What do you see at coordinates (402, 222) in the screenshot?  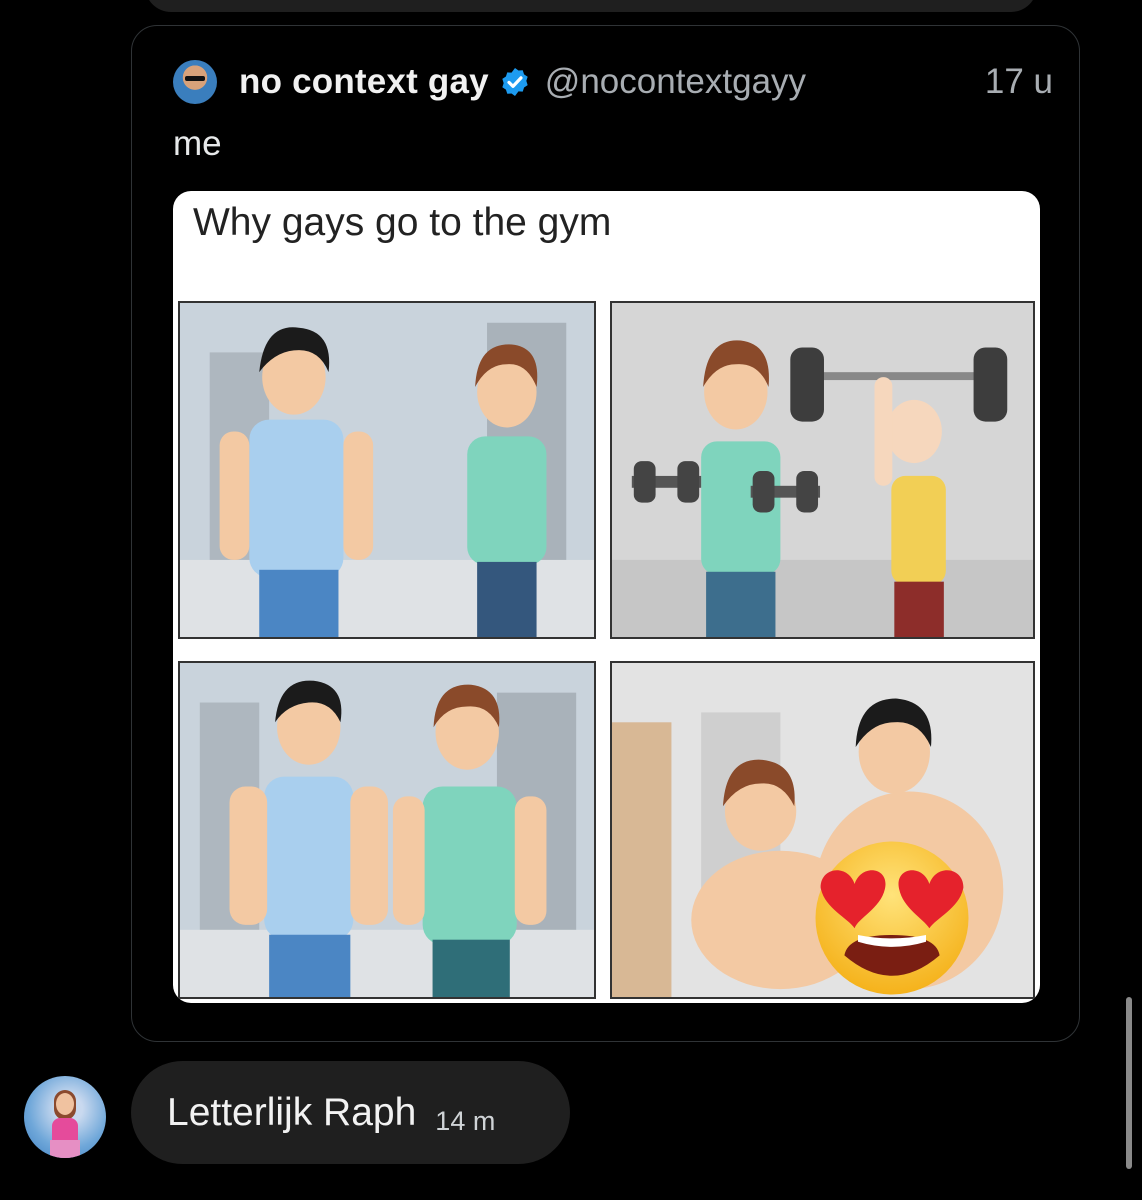 I see `meme-caption: Why gays go to the gym` at bounding box center [402, 222].